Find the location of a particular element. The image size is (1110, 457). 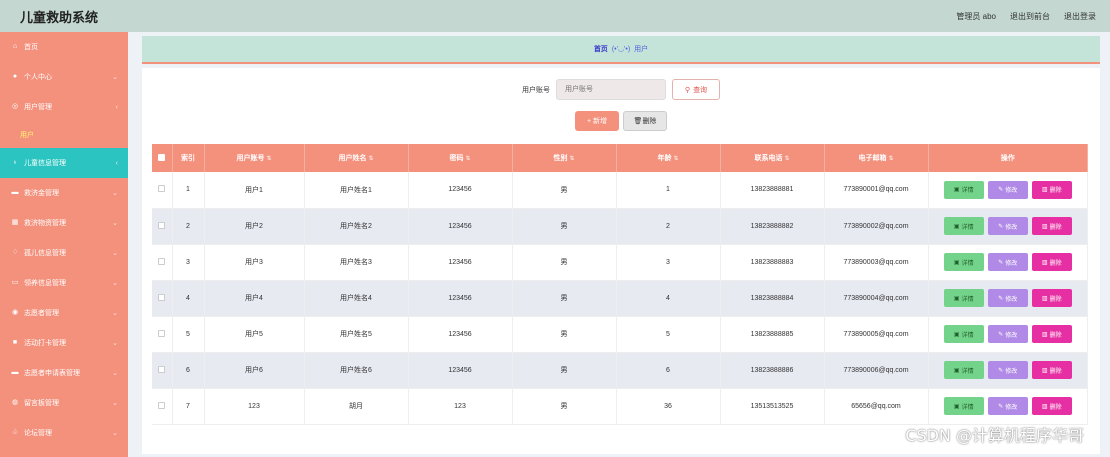

sidebar-item-label: 儿童信息管理 is located at coordinates (45, 163).